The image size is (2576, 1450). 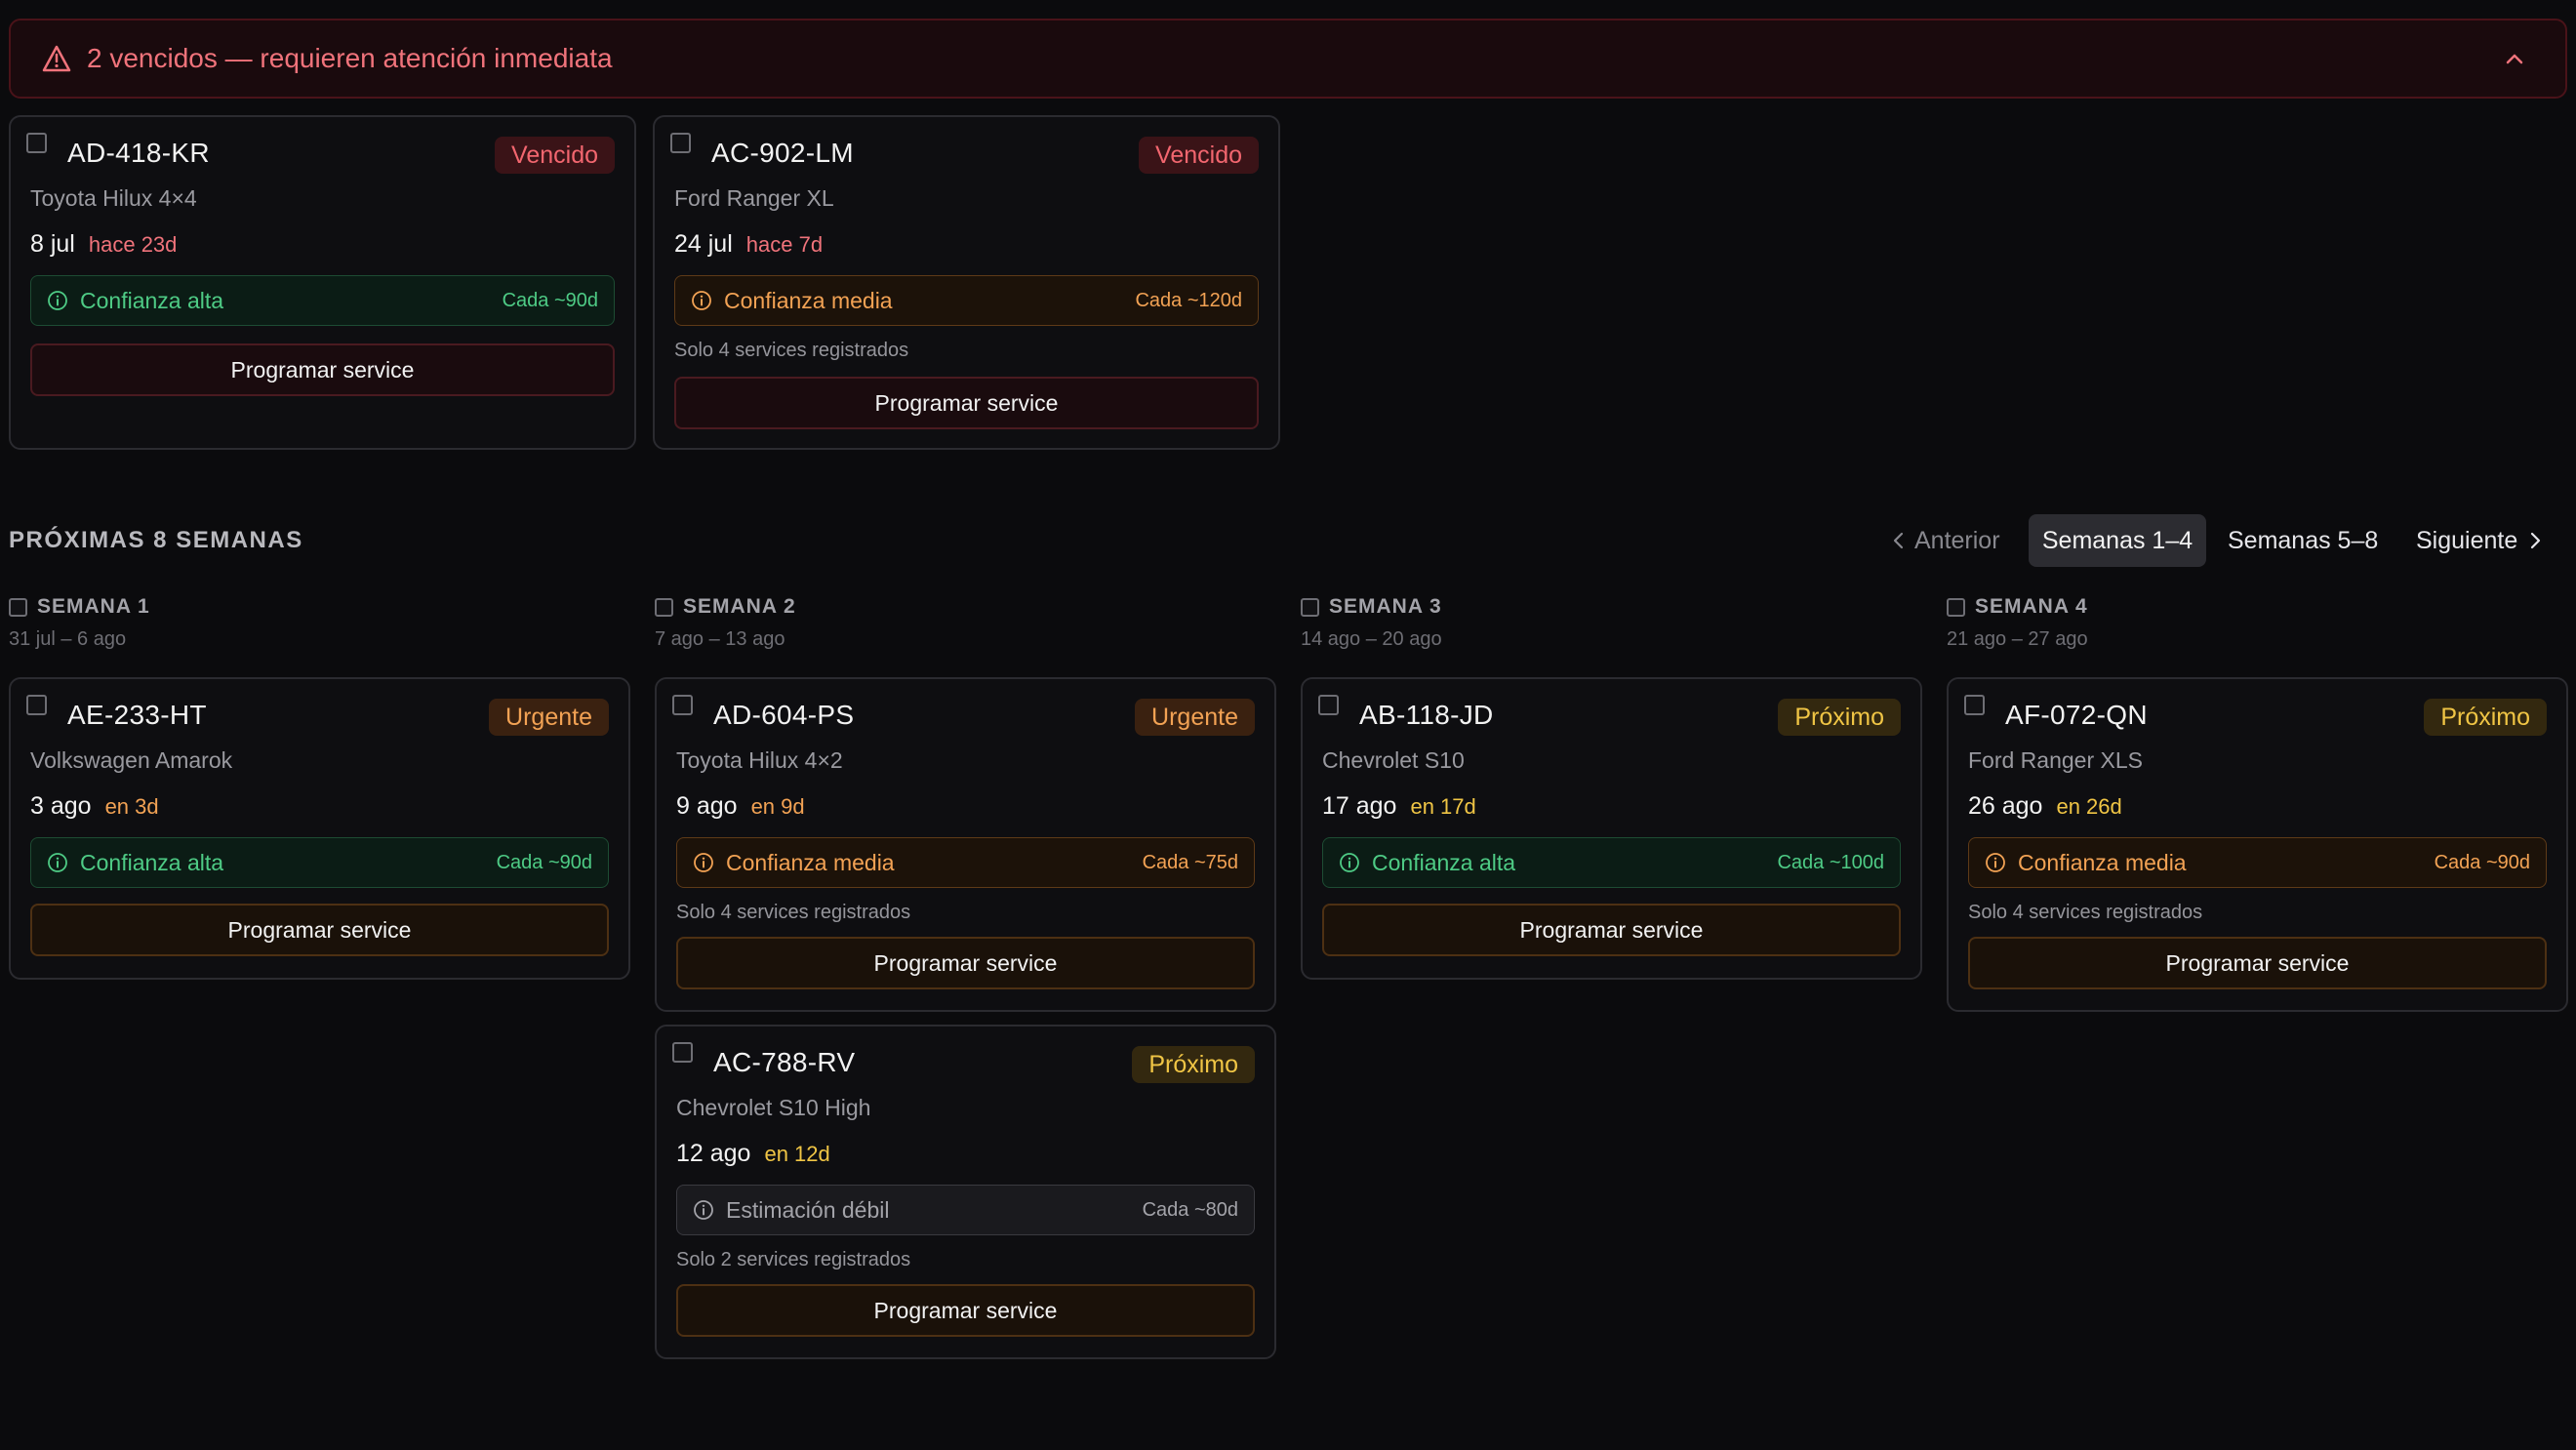 What do you see at coordinates (93, 606) in the screenshot?
I see `week-label: SEMANA 1` at bounding box center [93, 606].